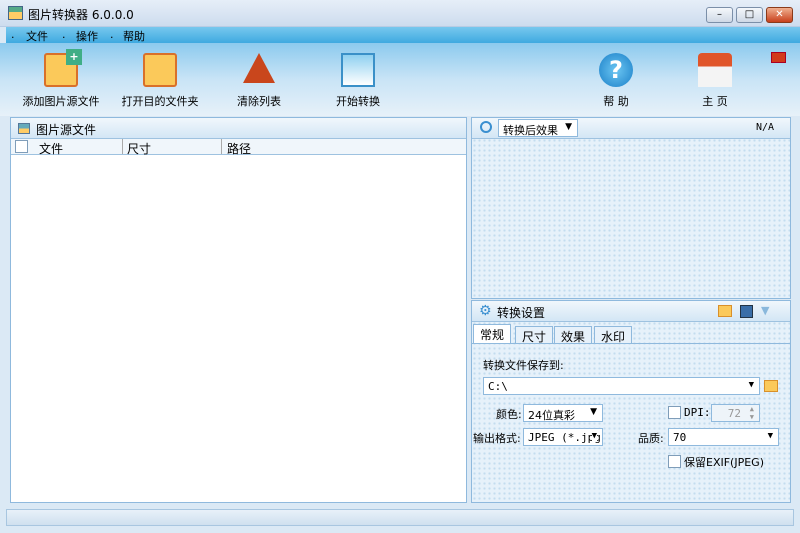 This screenshot has width=800, height=533. What do you see at coordinates (51, 148) in the screenshot?
I see `column-file: 文件` at bounding box center [51, 148].